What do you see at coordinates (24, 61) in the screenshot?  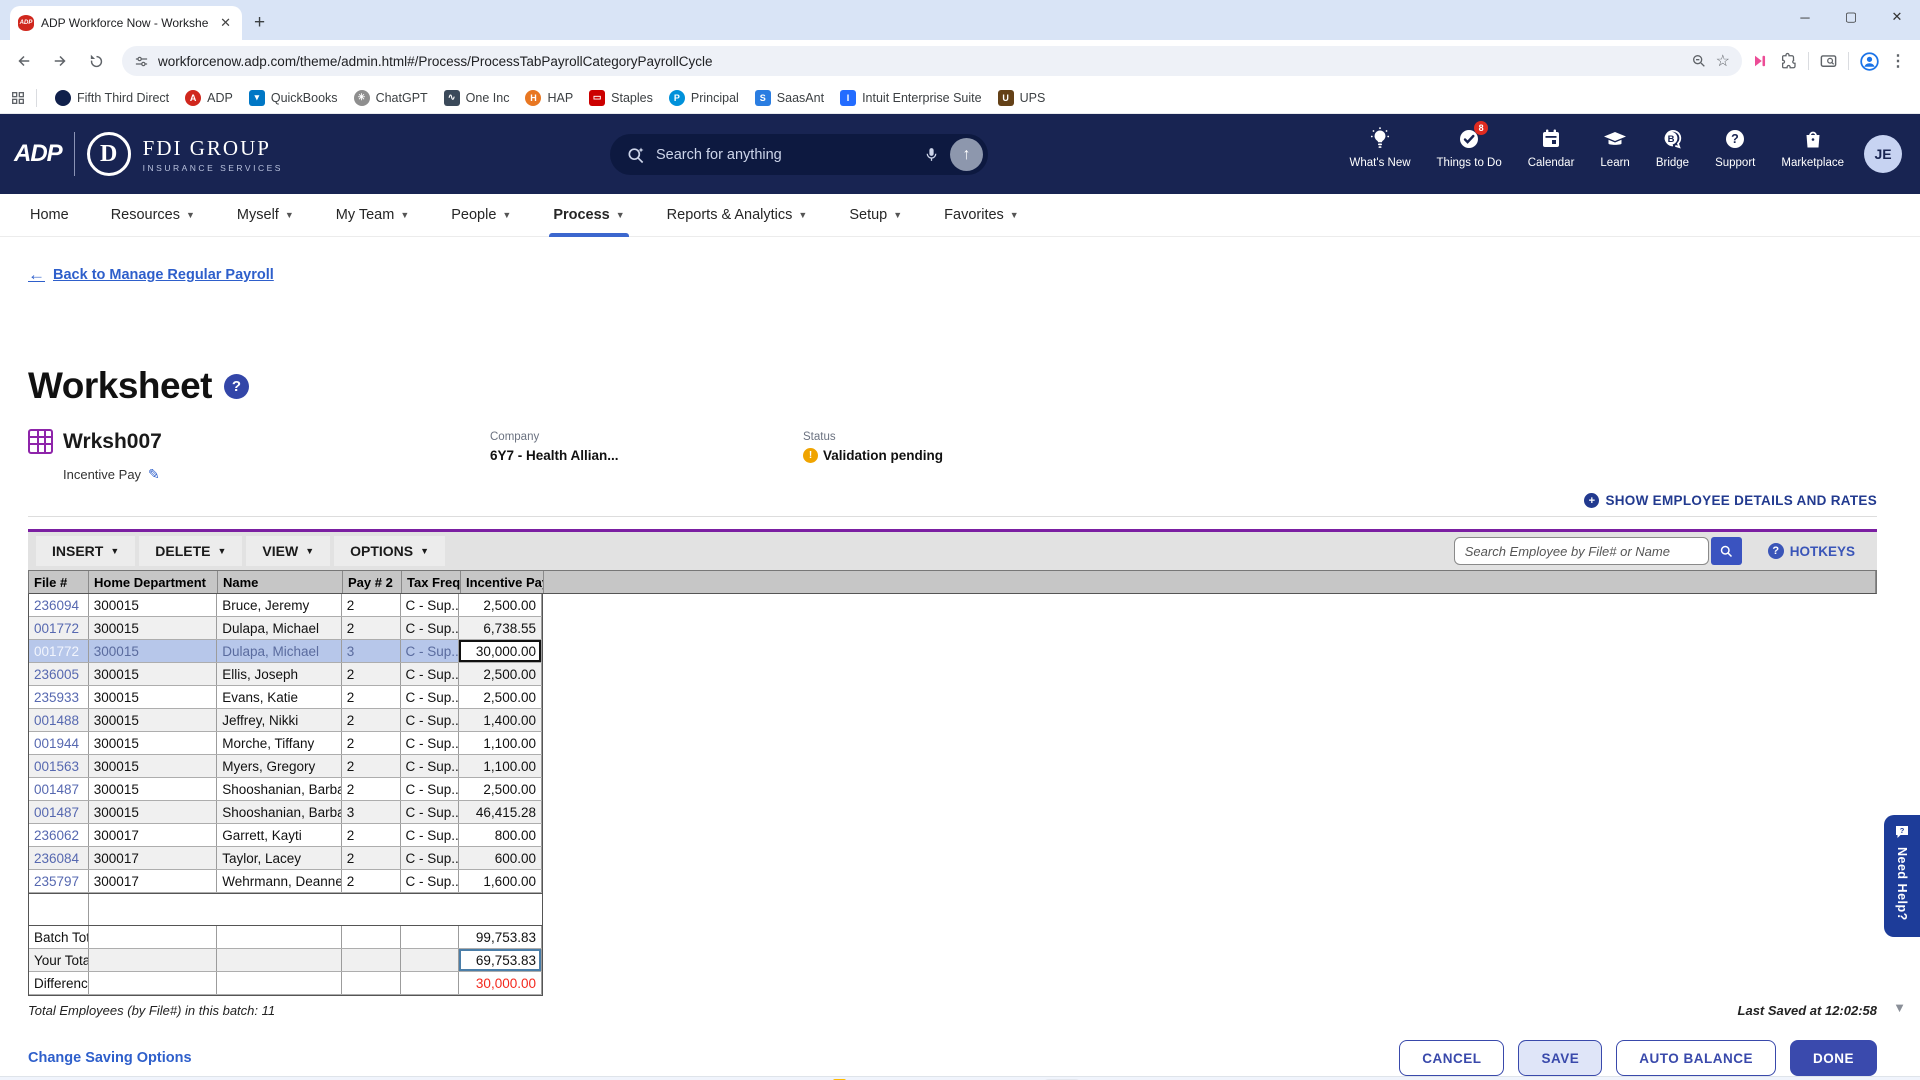 I see `back-button` at bounding box center [24, 61].